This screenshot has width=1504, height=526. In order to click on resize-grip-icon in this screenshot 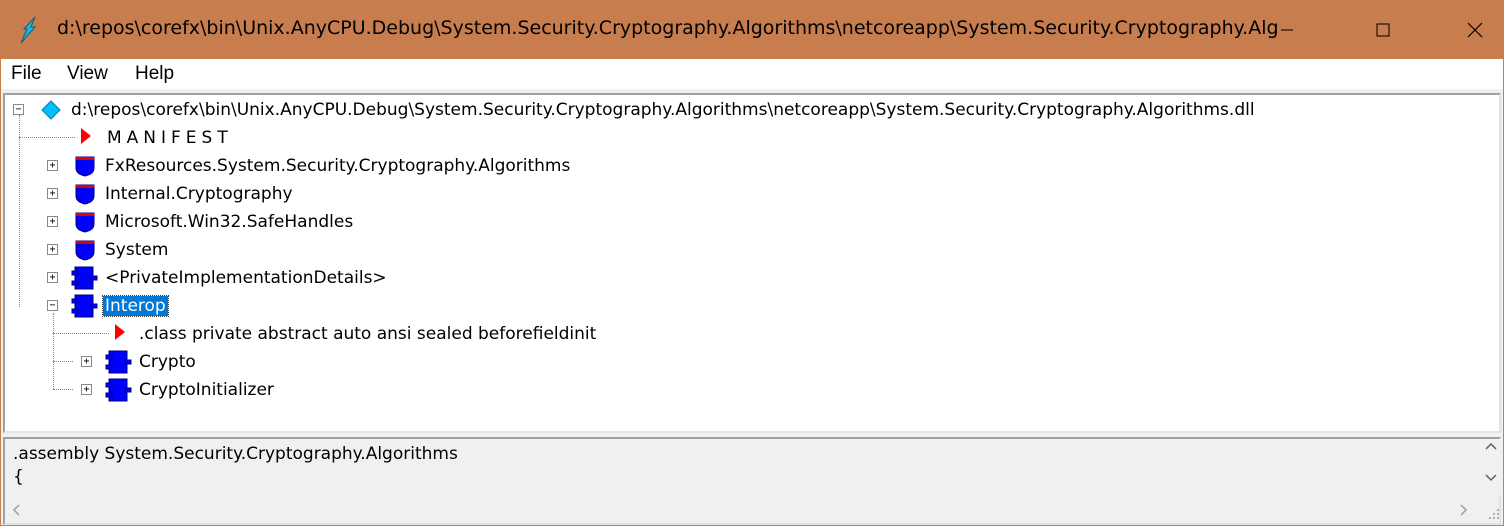, I will do `click(1492, 511)`.